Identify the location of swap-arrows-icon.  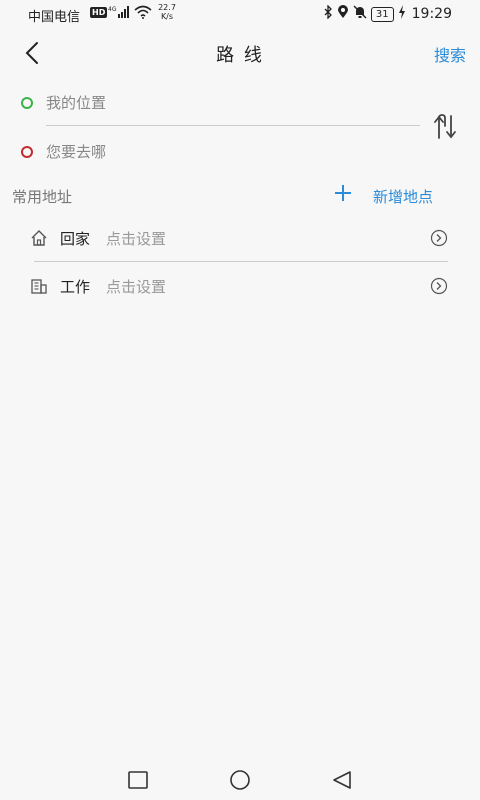
(445, 126).